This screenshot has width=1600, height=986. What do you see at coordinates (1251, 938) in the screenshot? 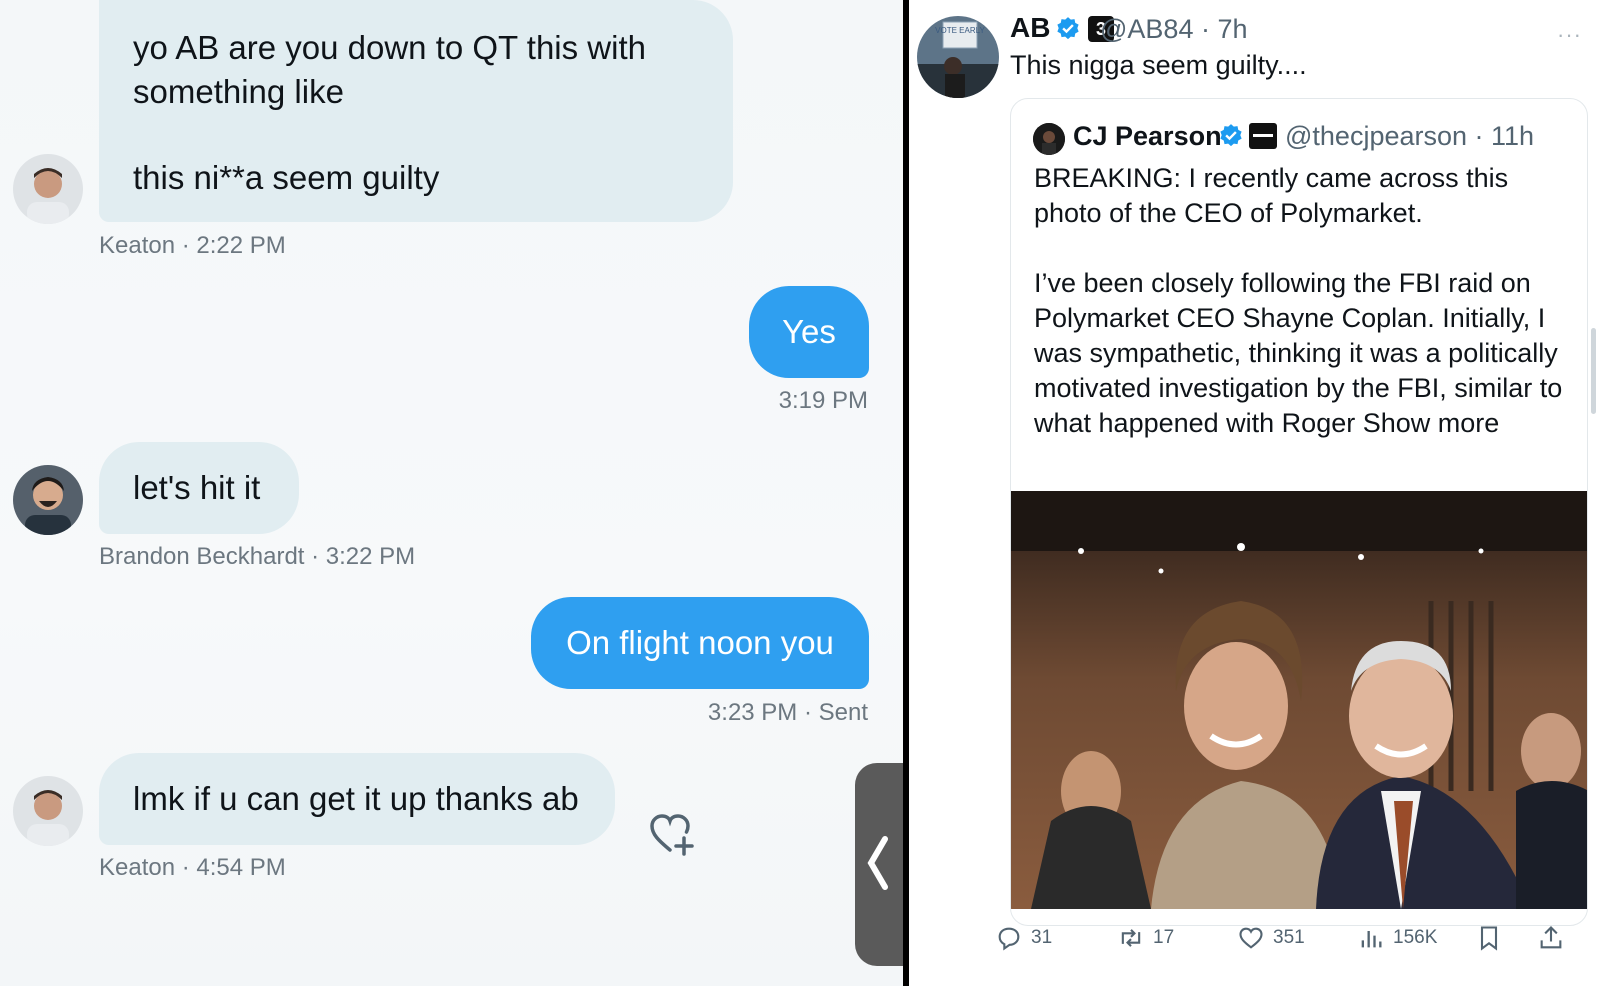
I see `heart-icon` at bounding box center [1251, 938].